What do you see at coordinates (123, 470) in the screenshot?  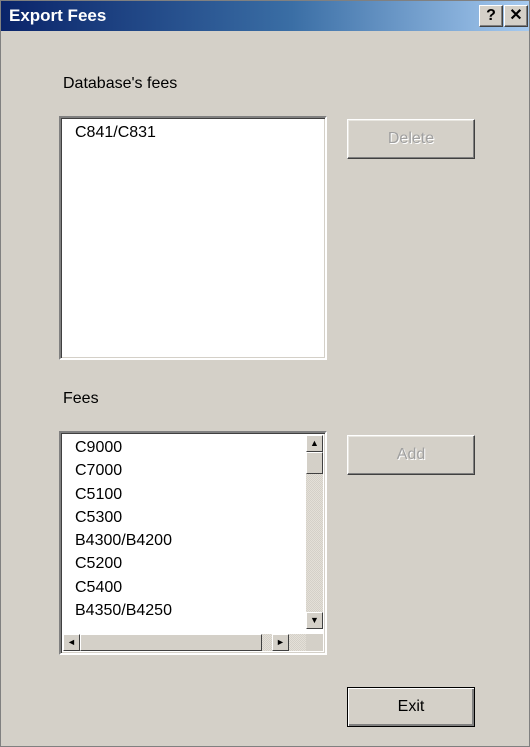 I see `list-item: C7000` at bounding box center [123, 470].